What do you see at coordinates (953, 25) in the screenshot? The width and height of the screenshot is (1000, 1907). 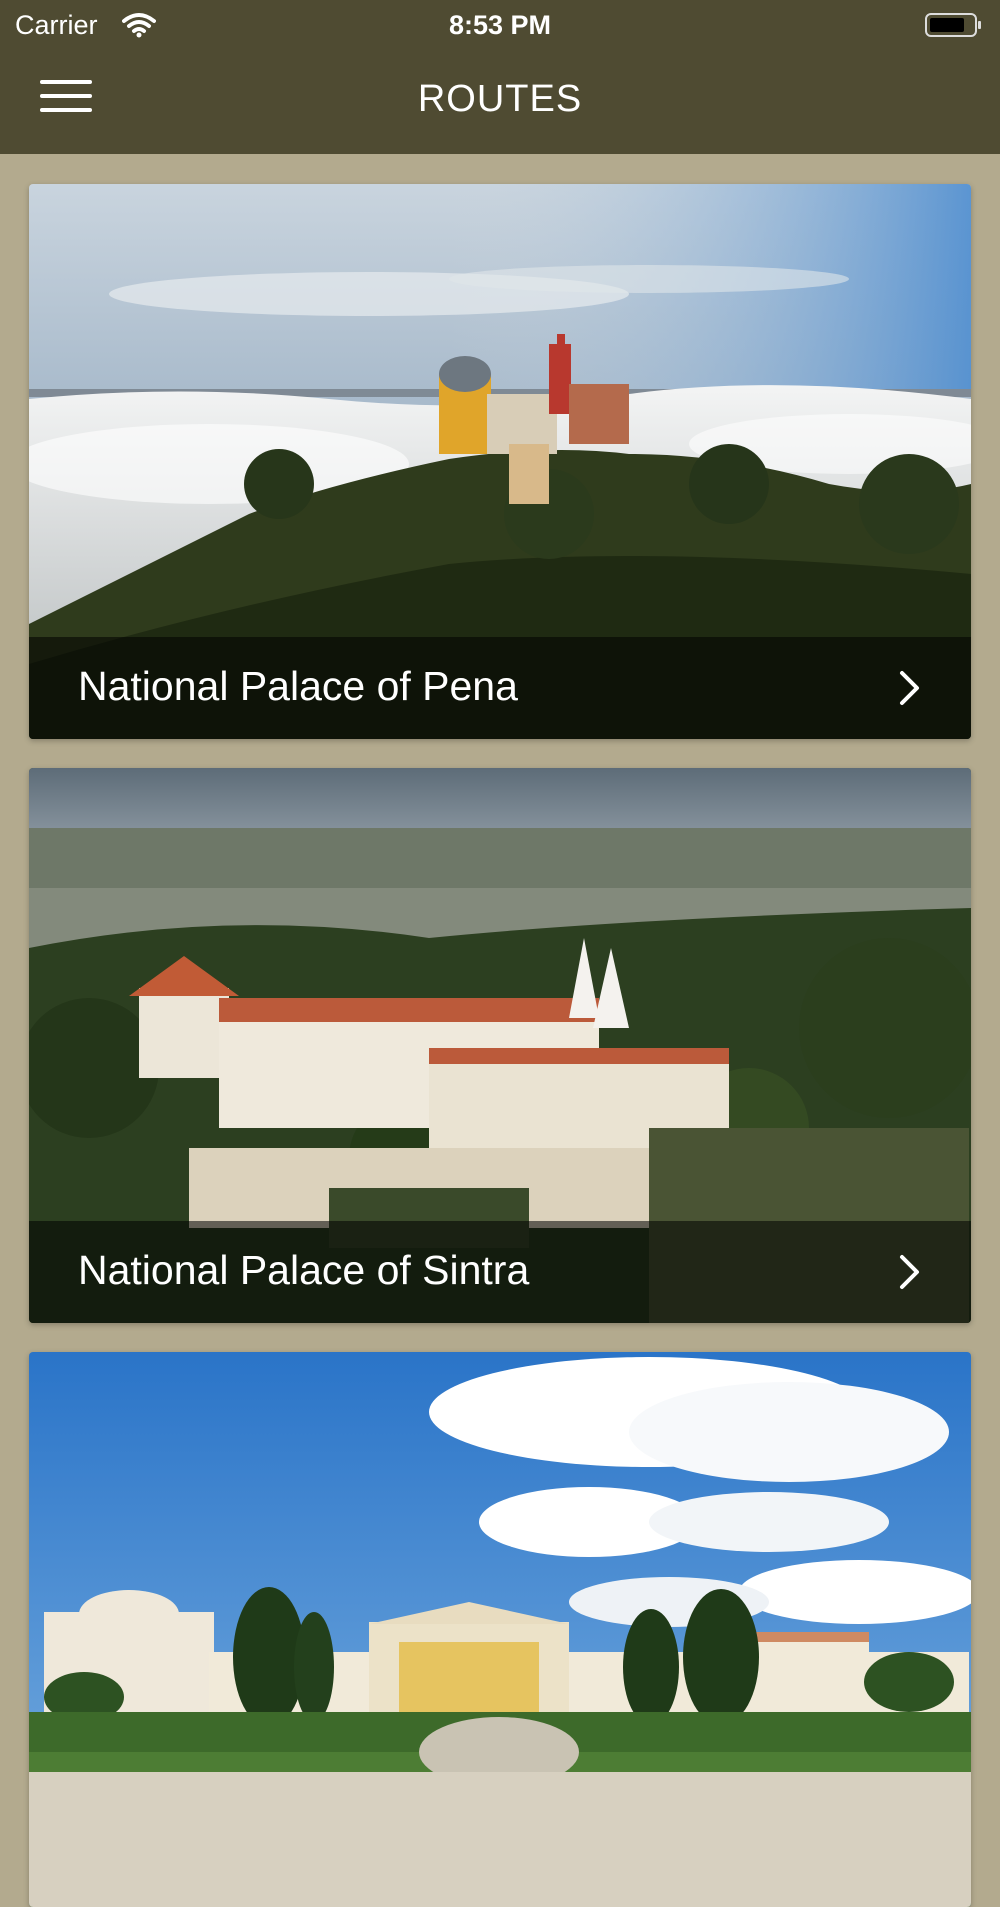 I see `battery-icon` at bounding box center [953, 25].